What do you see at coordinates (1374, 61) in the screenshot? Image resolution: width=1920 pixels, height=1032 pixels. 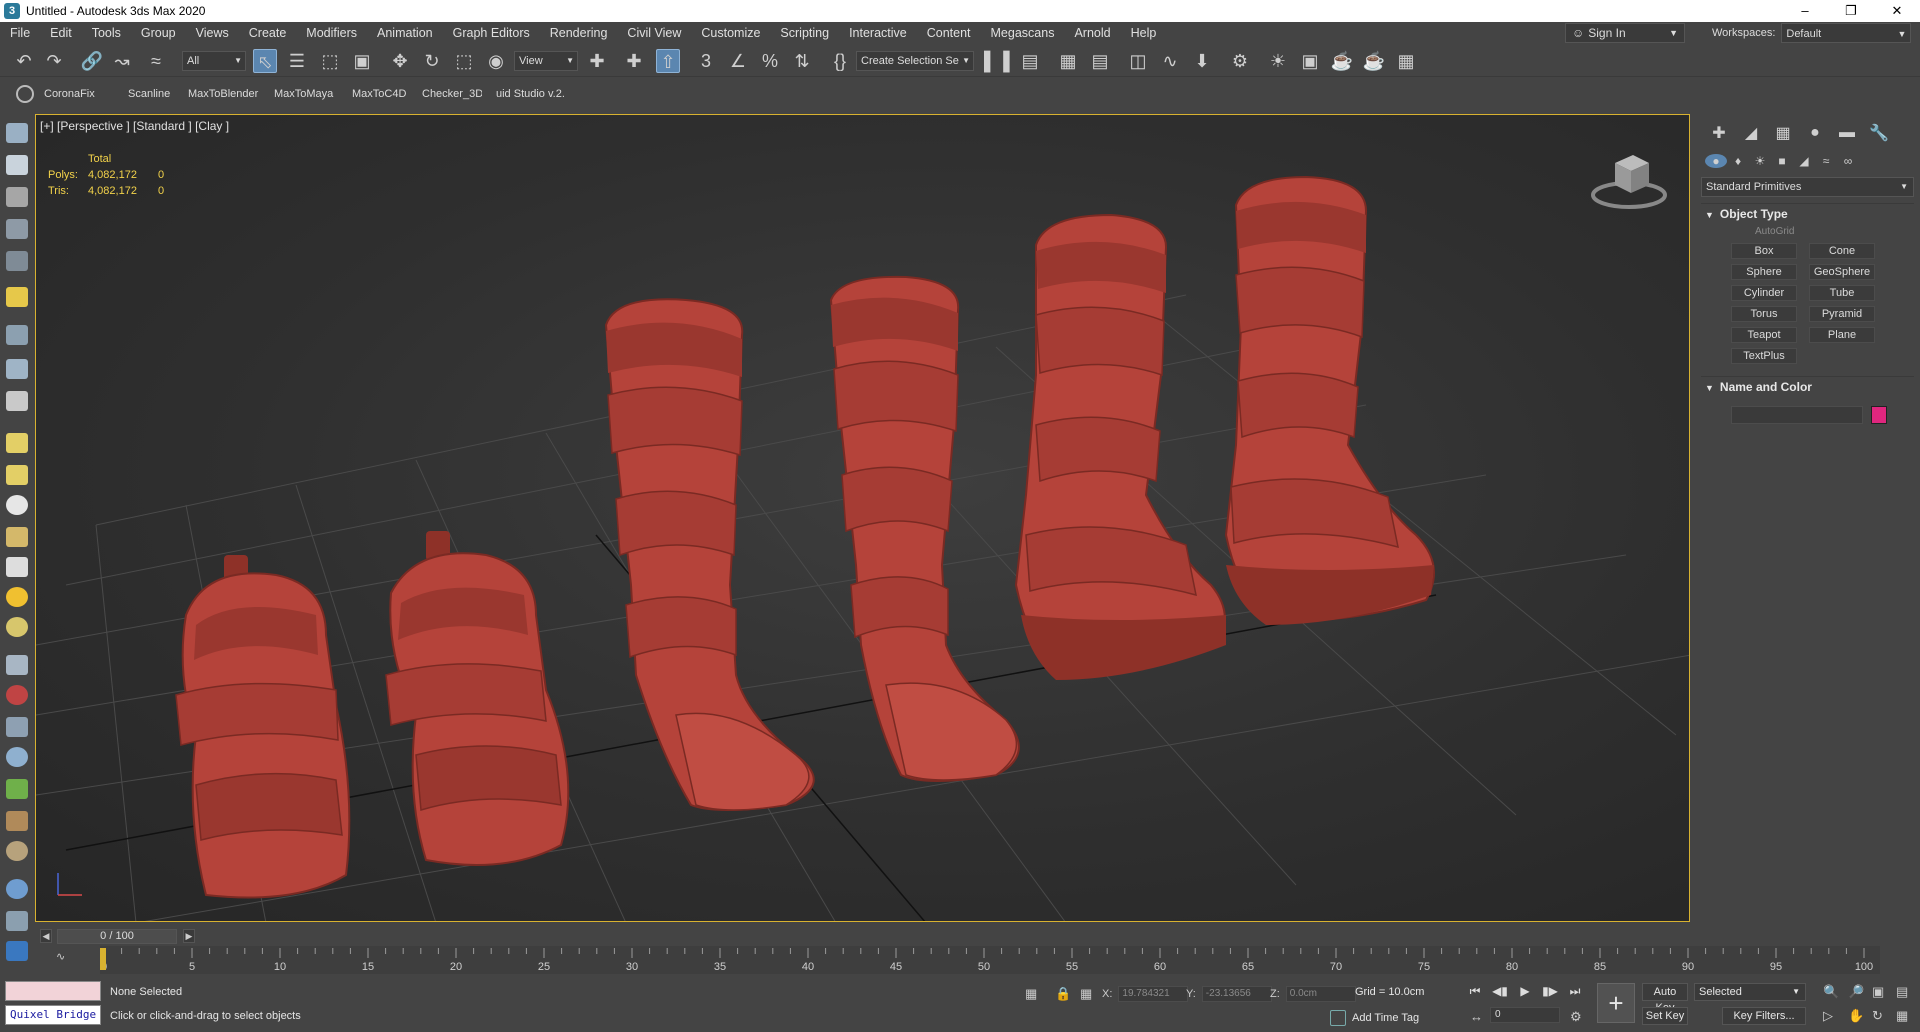 I see `render-icon: ☕` at bounding box center [1374, 61].